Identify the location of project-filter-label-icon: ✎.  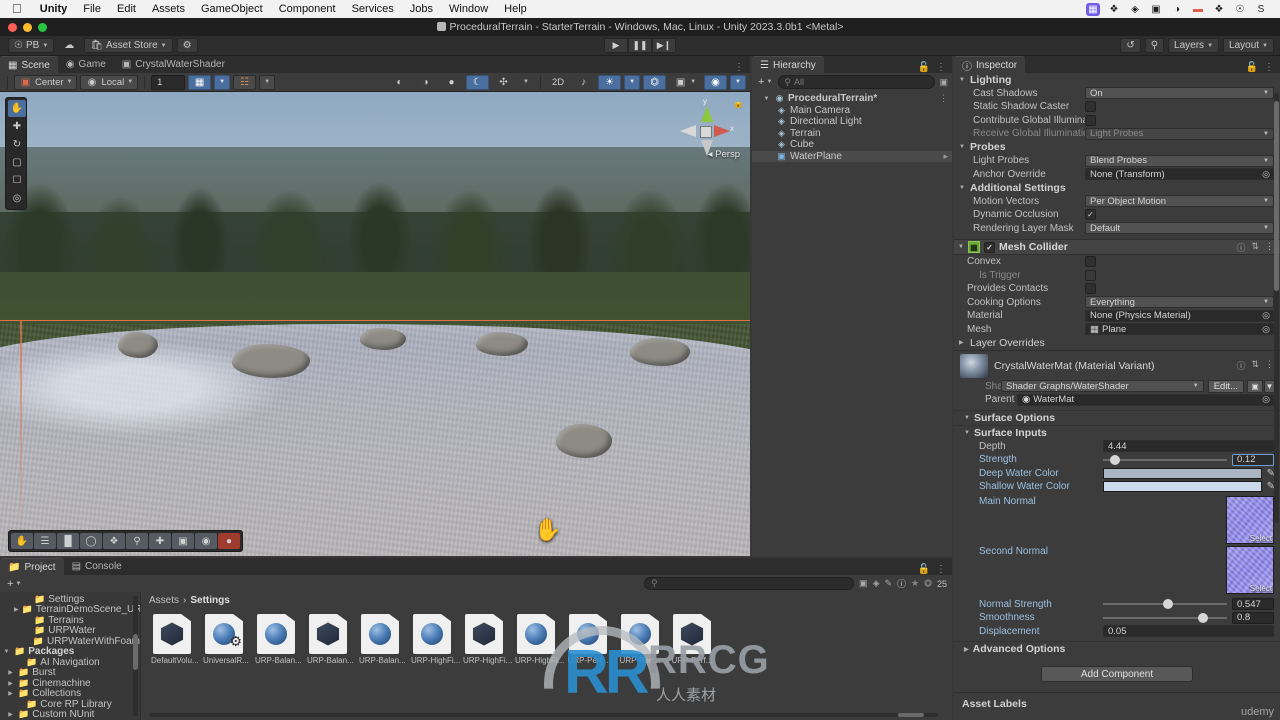
(888, 583).